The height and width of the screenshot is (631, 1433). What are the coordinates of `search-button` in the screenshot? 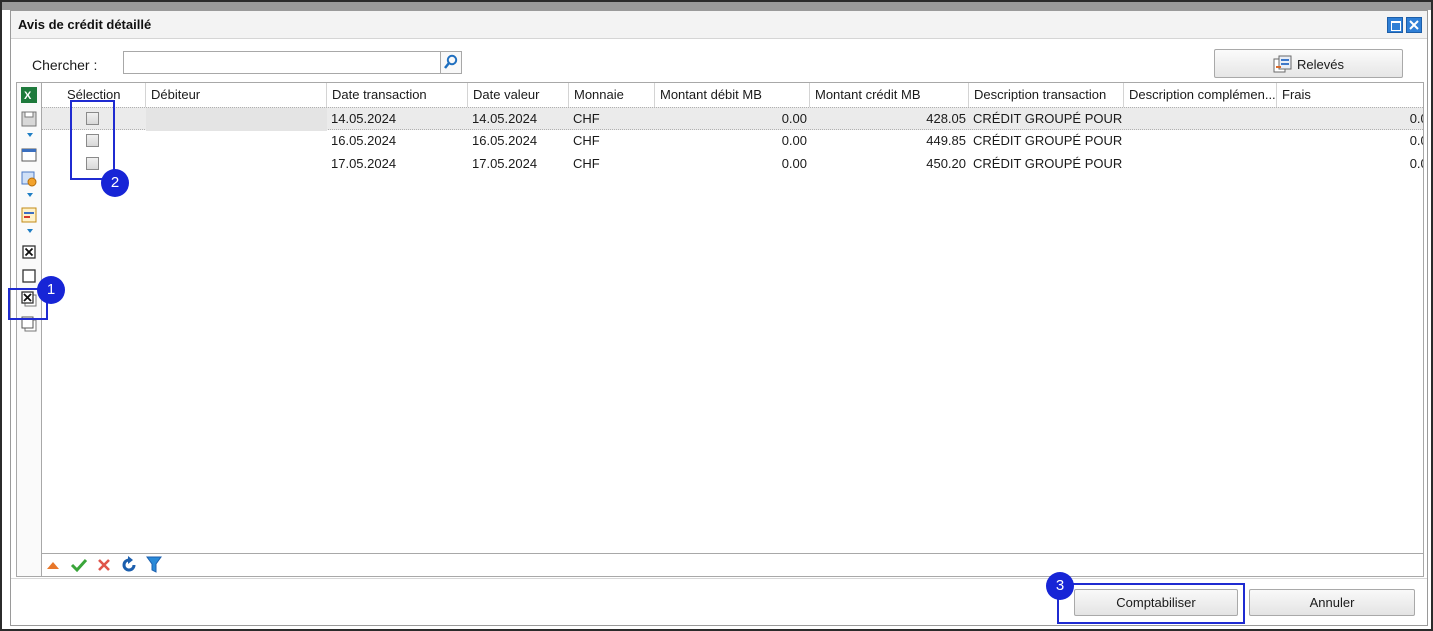 It's located at (451, 62).